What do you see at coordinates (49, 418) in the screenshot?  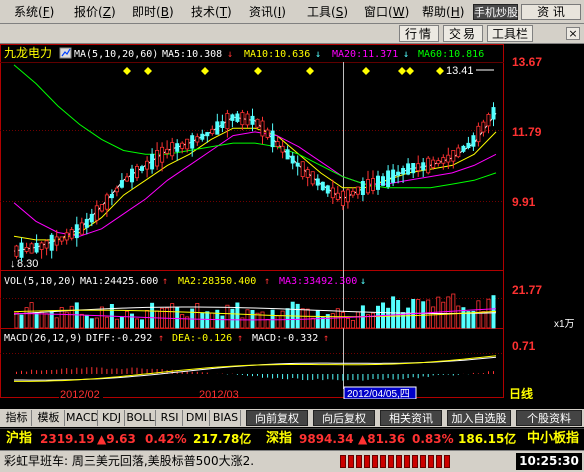 I see `tab-template: 模板` at bounding box center [49, 418].